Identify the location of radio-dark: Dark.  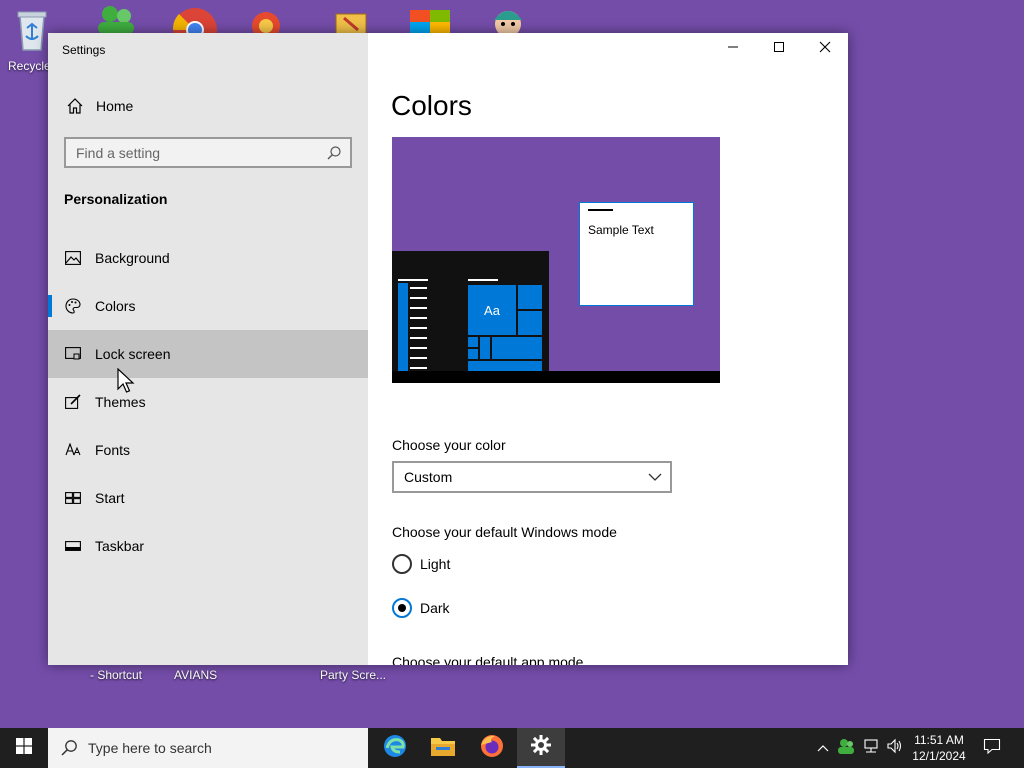
(421, 608).